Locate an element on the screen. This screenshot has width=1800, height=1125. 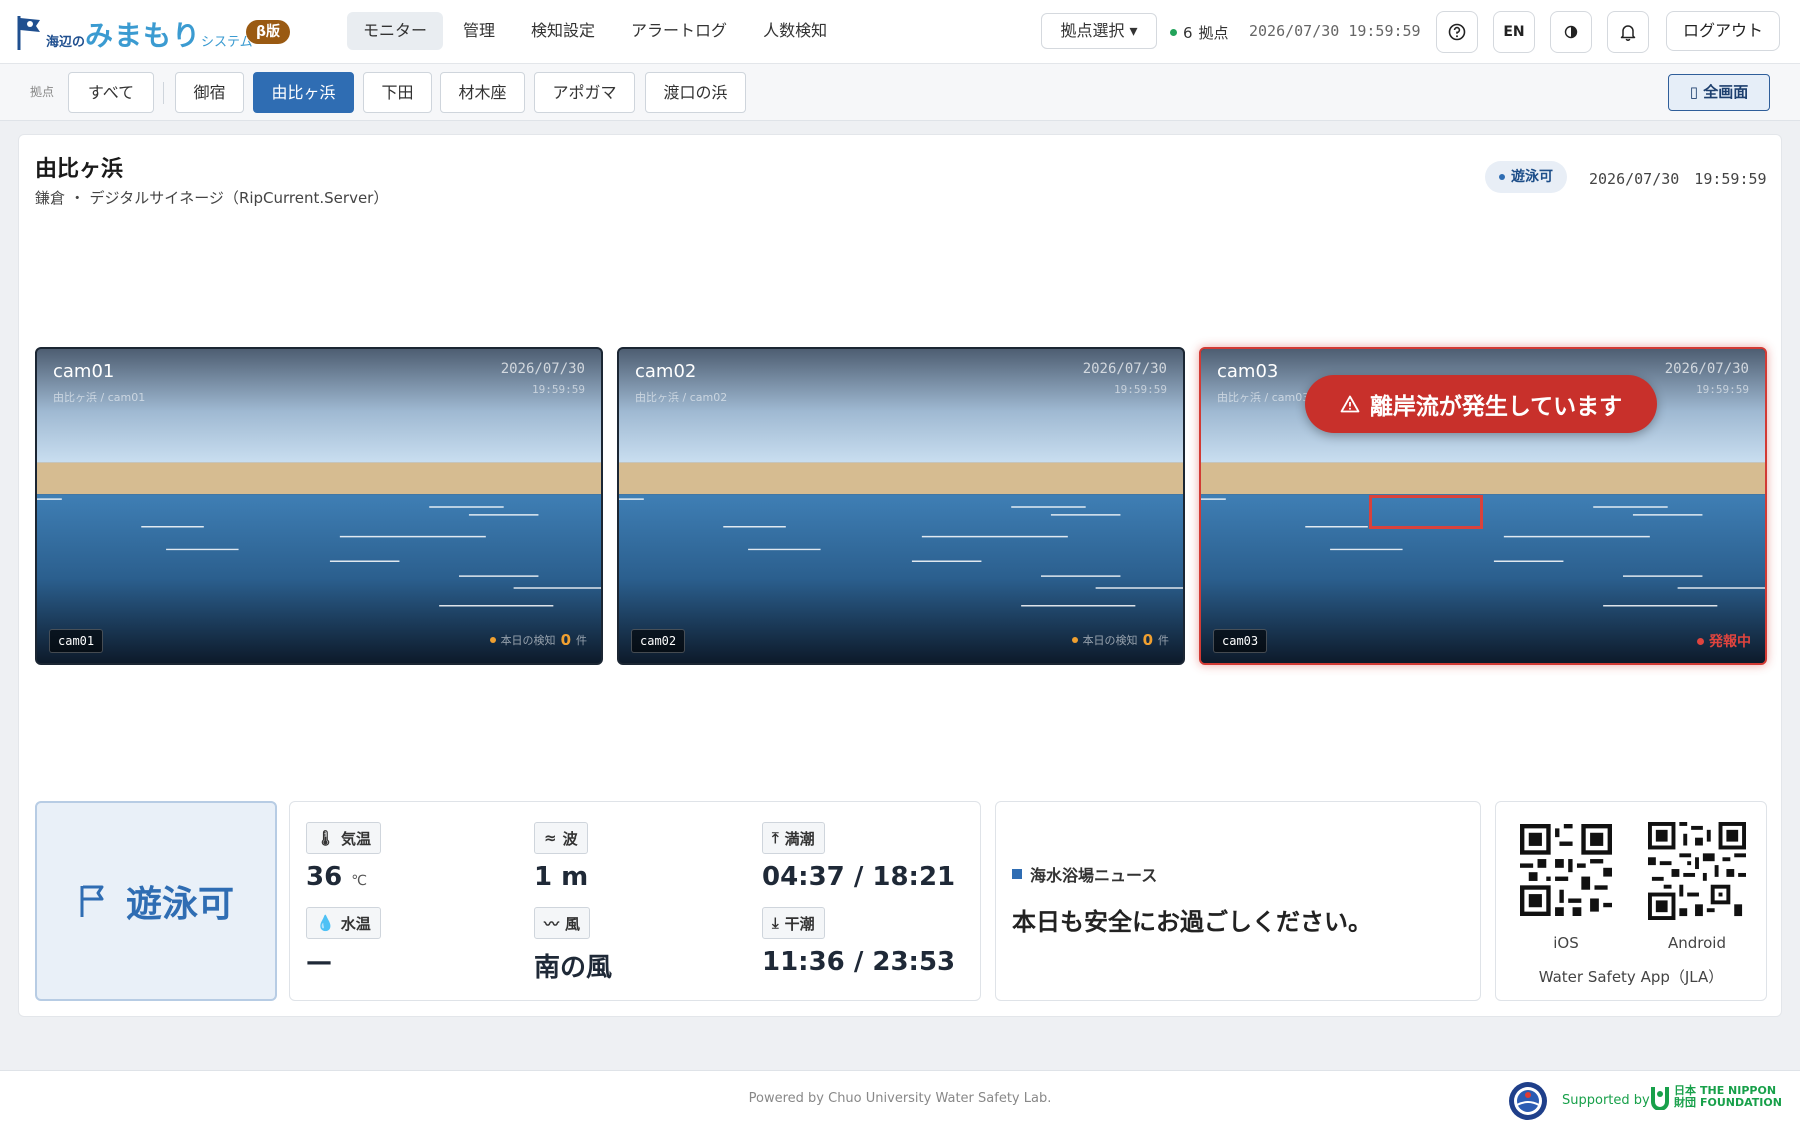
water-temp-item: 💧 水温 — is located at coordinates (343, 942).